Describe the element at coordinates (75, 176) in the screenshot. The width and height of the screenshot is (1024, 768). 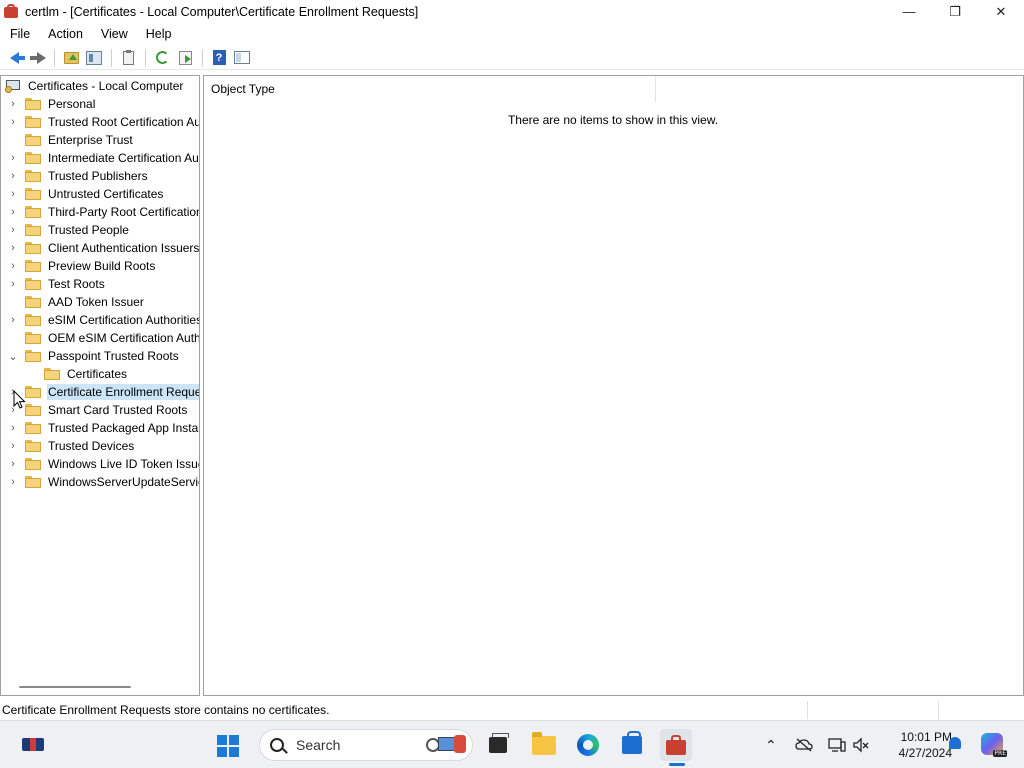
I see `tree-item-trusted-publishers: › Trusted Publishers` at that location.